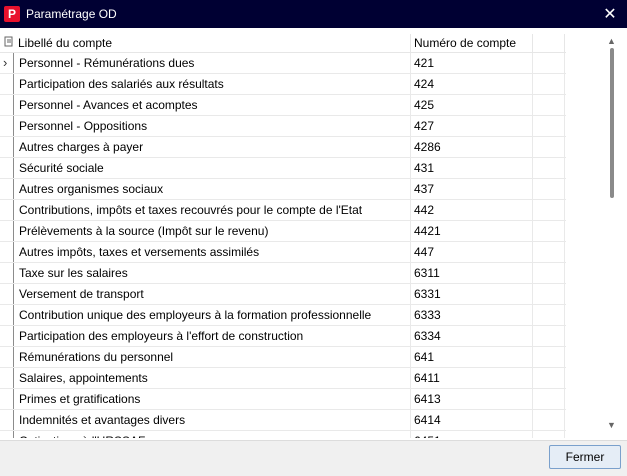  What do you see at coordinates (424, 126) in the screenshot?
I see `cell-numero: 427` at bounding box center [424, 126].